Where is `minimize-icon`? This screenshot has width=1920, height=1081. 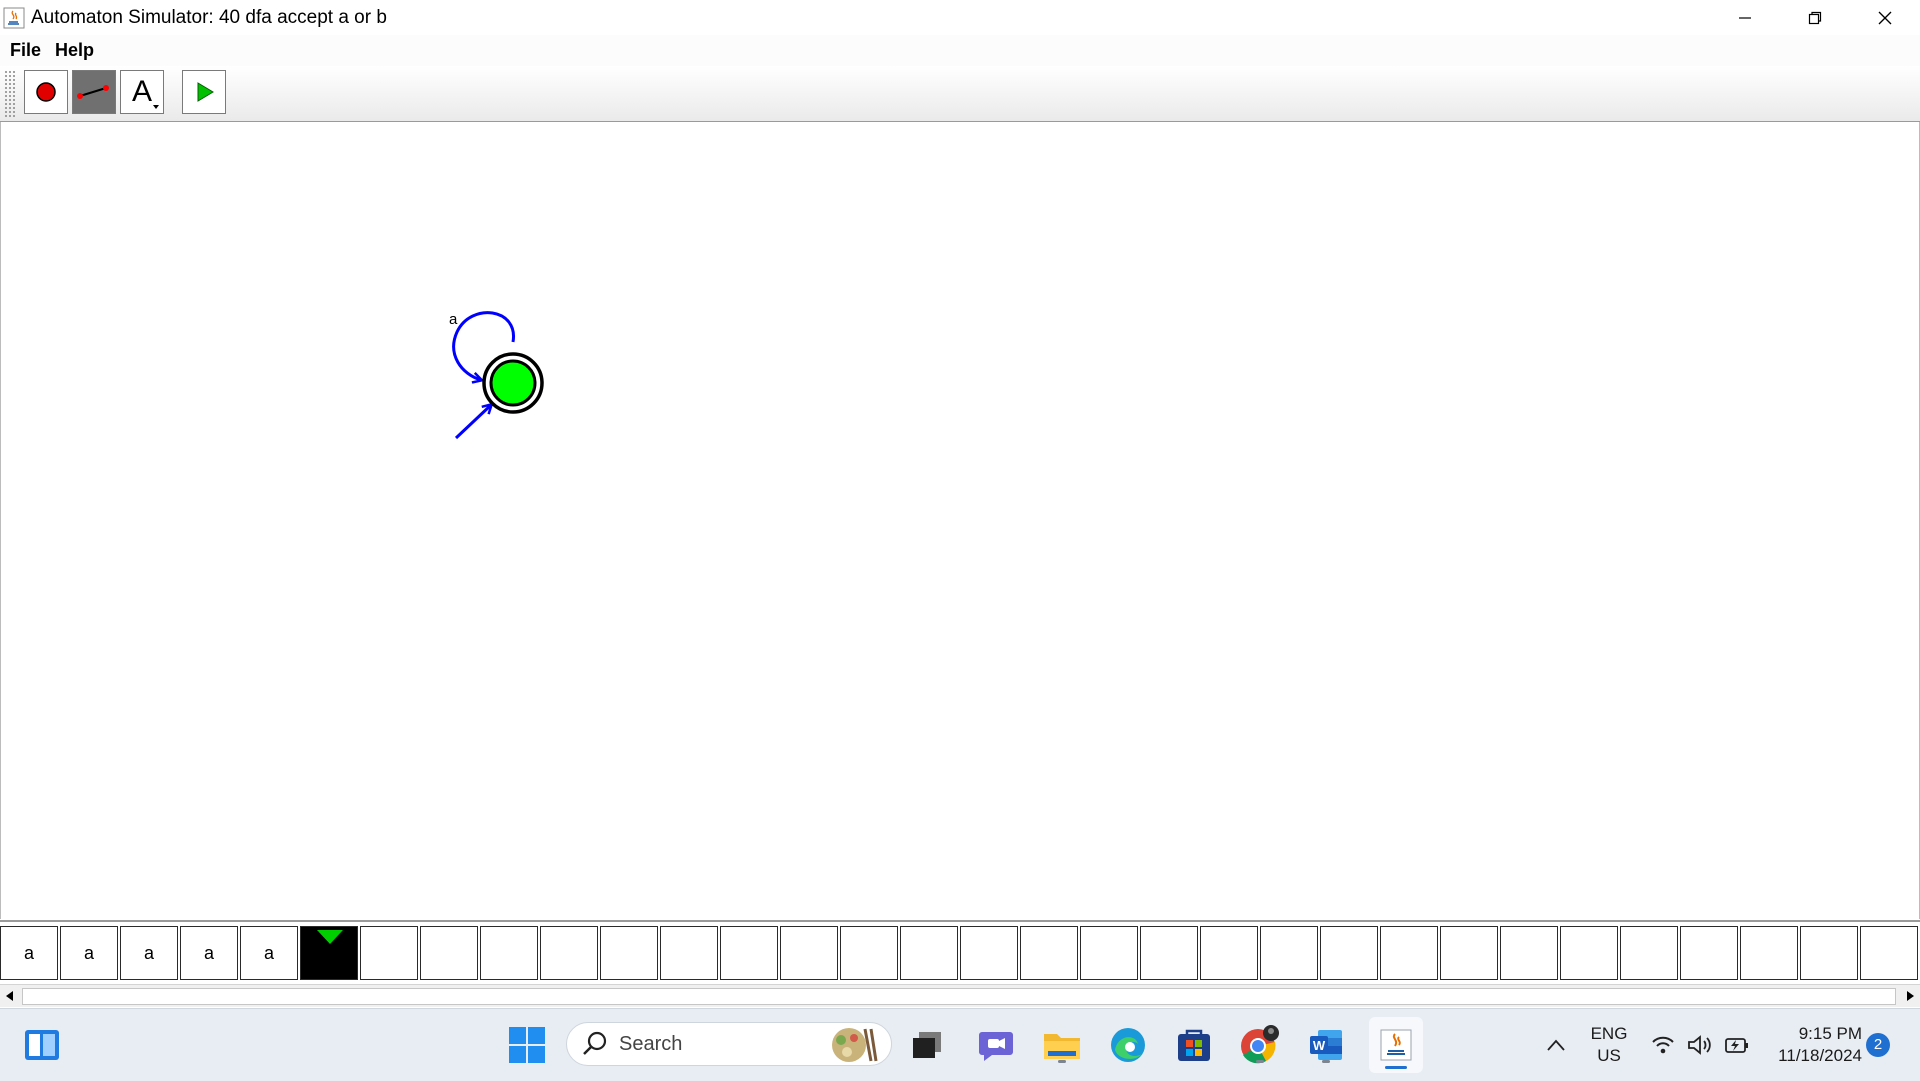 minimize-icon is located at coordinates (1745, 17).